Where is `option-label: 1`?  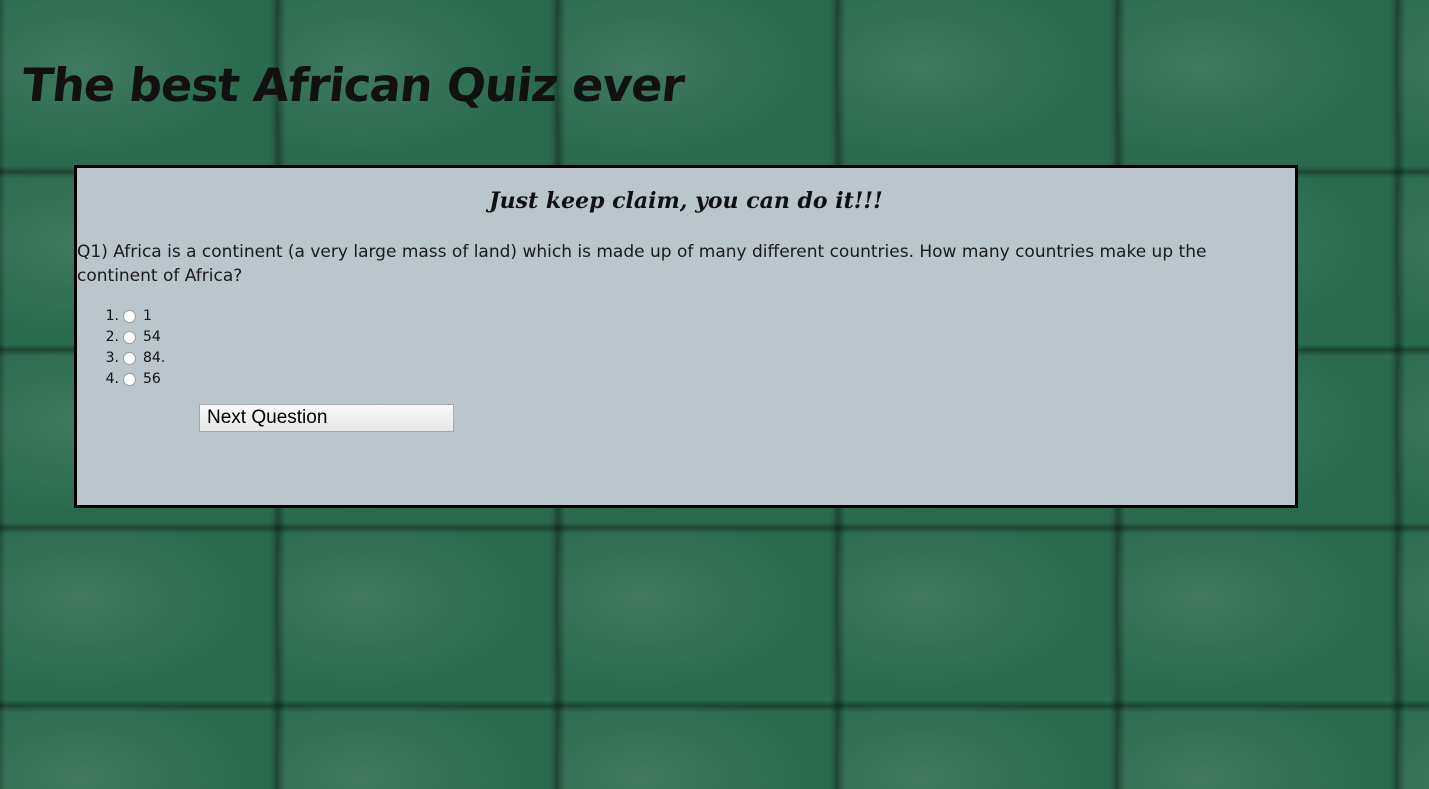
option-label: 1 is located at coordinates (147, 315).